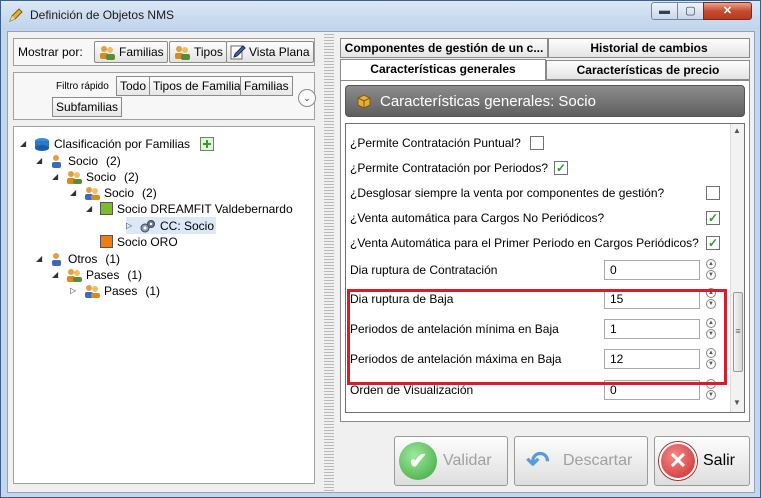  Describe the element at coordinates (207, 143) in the screenshot. I see `add-icon` at that location.